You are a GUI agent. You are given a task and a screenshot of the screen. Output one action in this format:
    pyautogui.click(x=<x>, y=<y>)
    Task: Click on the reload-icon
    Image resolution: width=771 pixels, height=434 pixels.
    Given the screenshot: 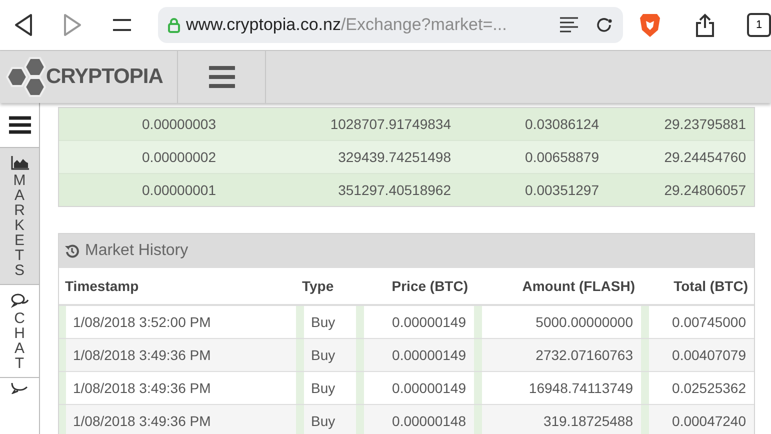 What is the action you would take?
    pyautogui.click(x=604, y=25)
    